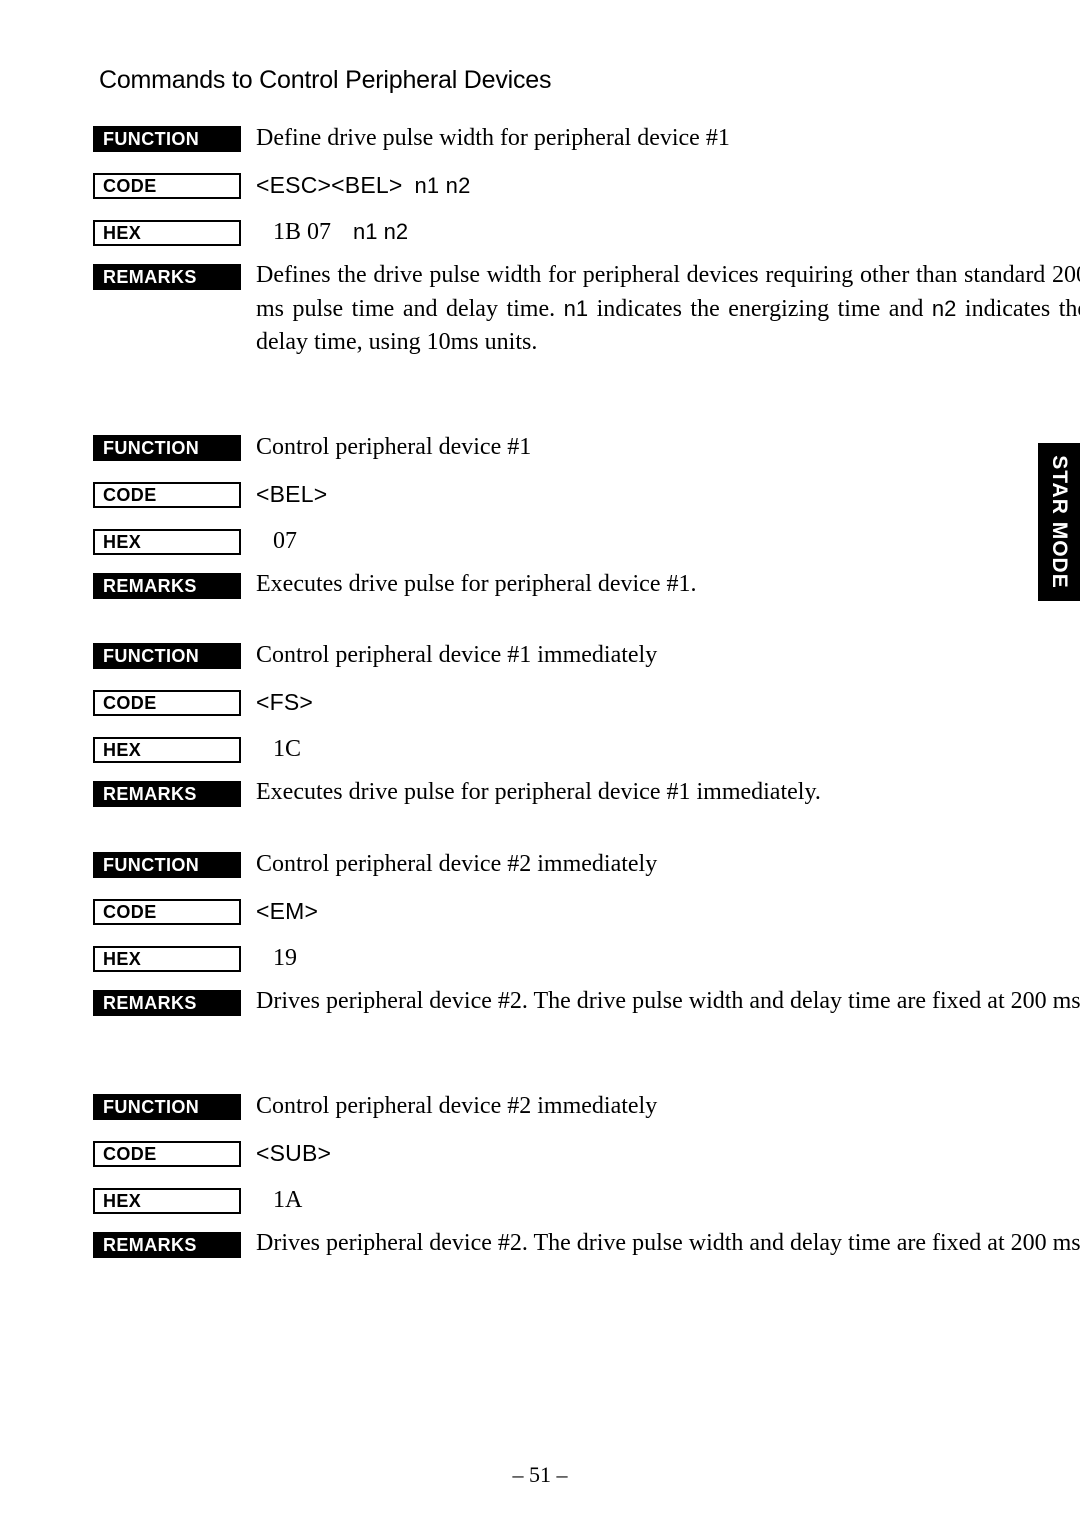 The width and height of the screenshot is (1080, 1533). I want to click on hex-text: 1A, so click(288, 1200).